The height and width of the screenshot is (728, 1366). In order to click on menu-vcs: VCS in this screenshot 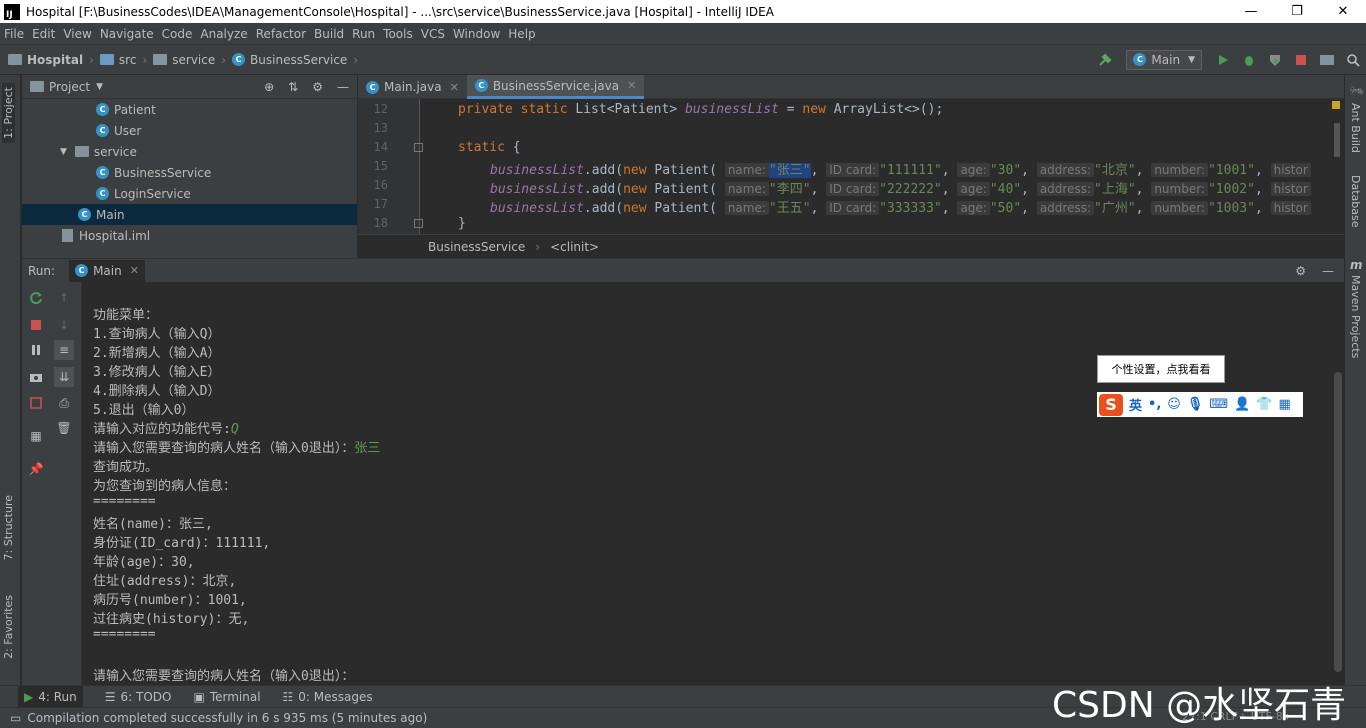, I will do `click(433, 34)`.